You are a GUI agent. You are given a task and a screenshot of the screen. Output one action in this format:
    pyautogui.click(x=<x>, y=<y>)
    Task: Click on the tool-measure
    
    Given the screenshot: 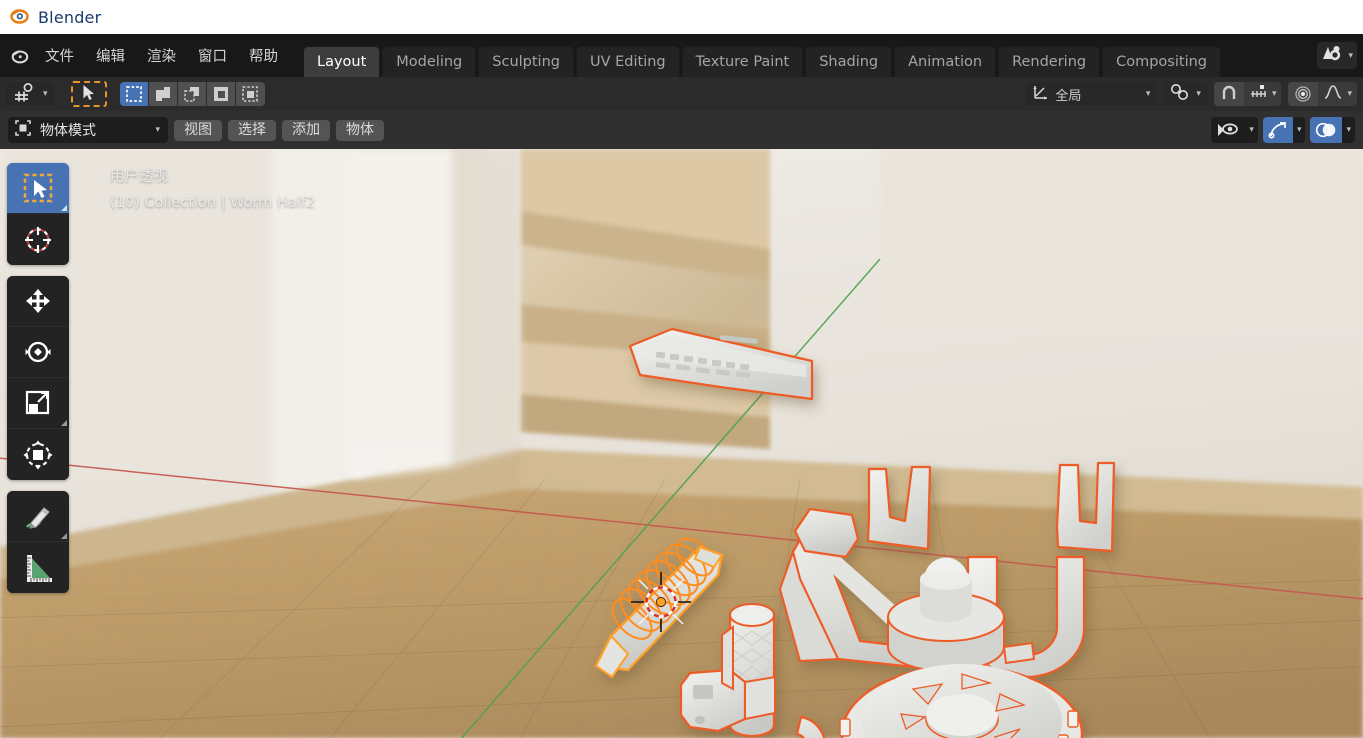 What is the action you would take?
    pyautogui.click(x=38, y=567)
    